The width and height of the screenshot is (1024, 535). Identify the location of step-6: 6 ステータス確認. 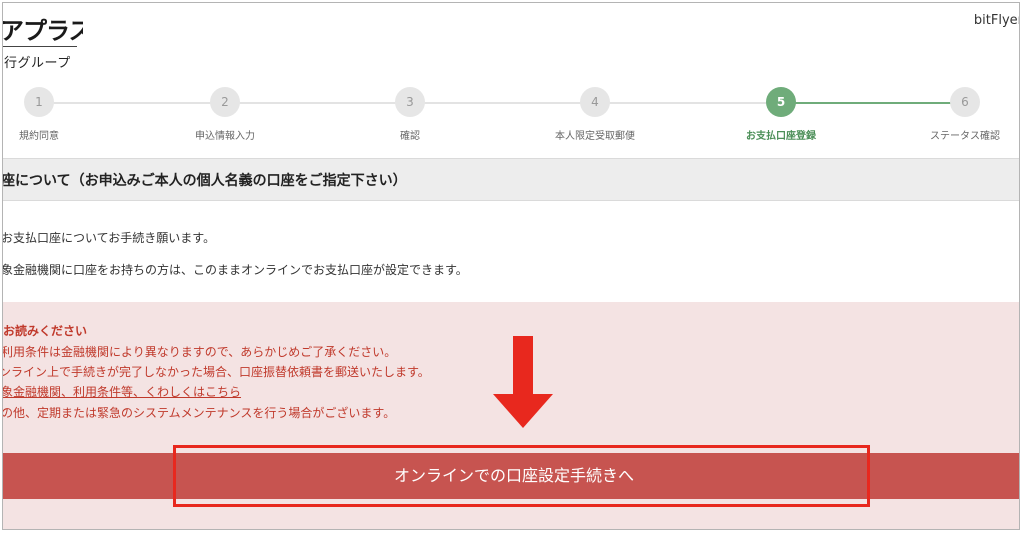
(962, 113).